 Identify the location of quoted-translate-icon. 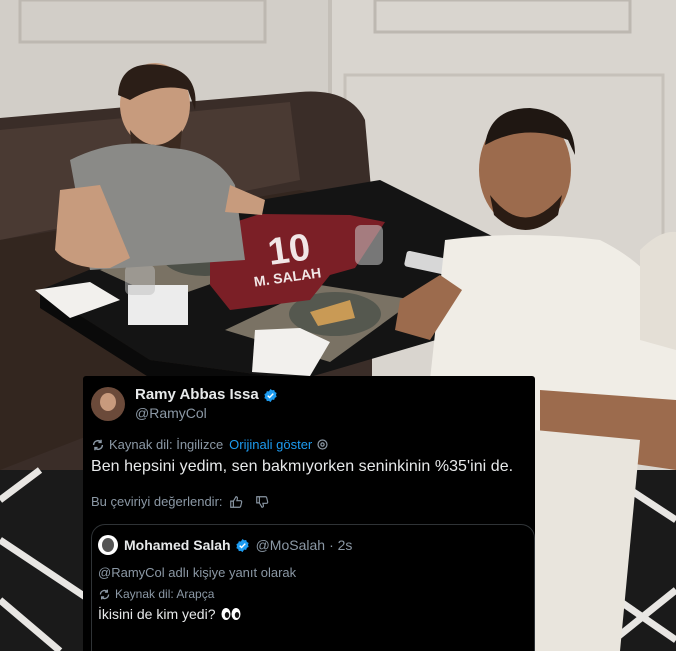
(104, 594).